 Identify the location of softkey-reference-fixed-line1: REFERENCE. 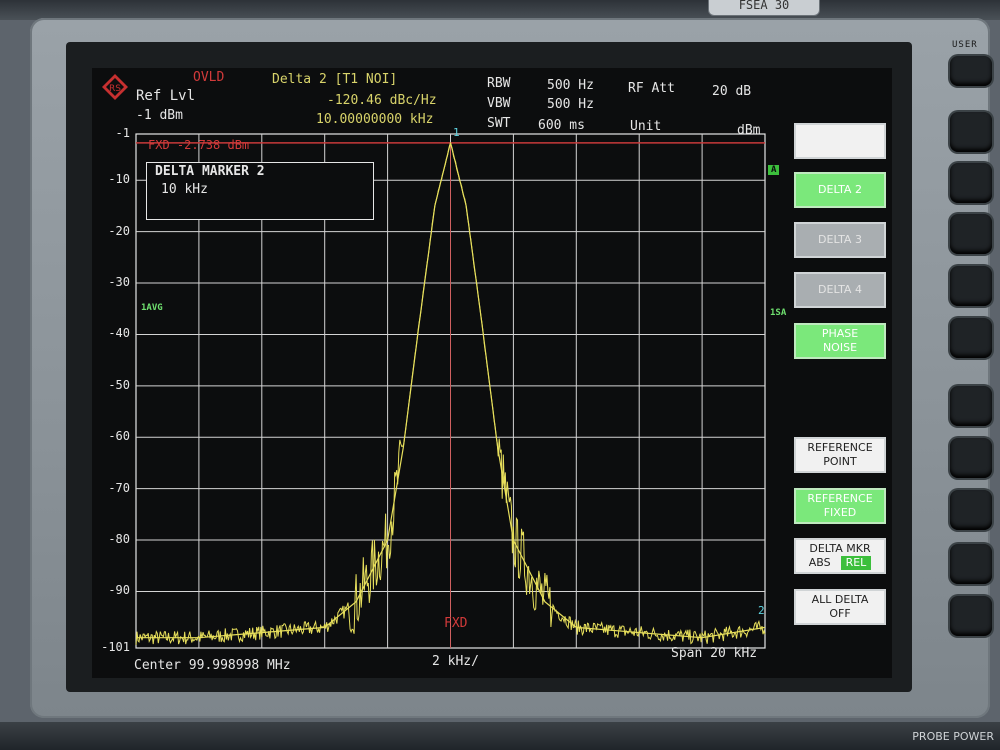
(840, 498).